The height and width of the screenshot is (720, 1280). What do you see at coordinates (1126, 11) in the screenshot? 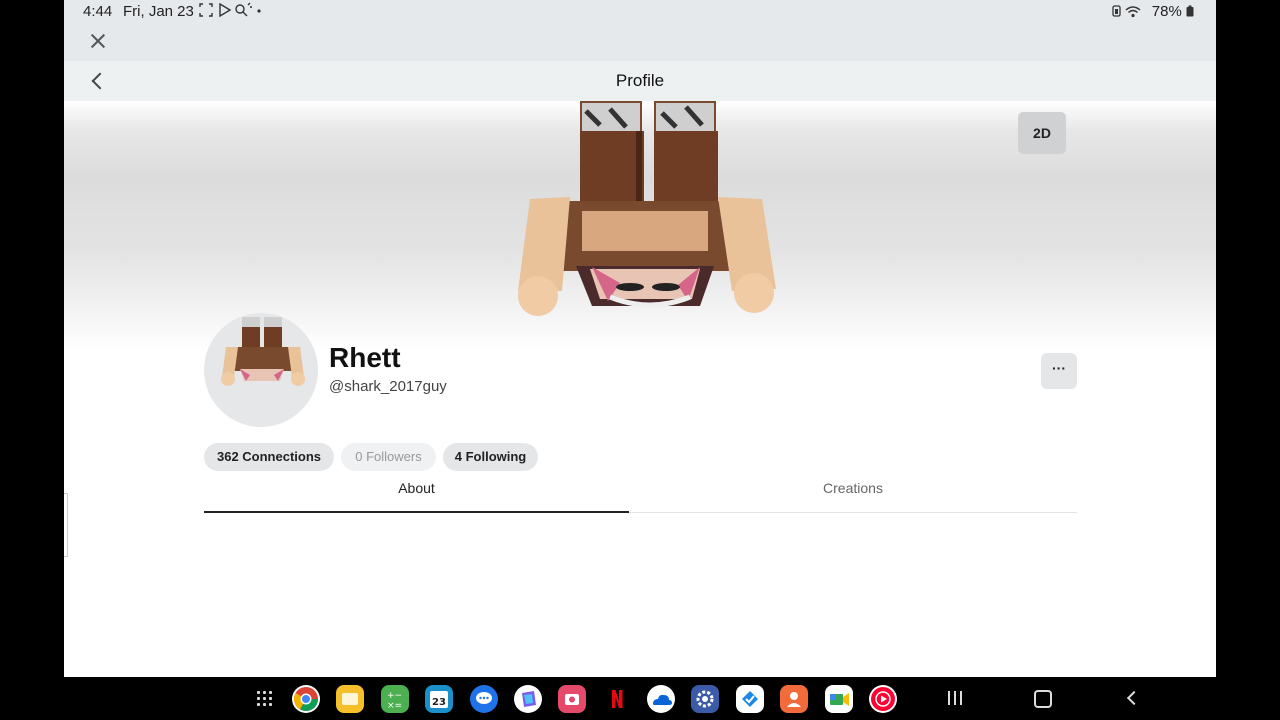
I see `wifi-icon` at bounding box center [1126, 11].